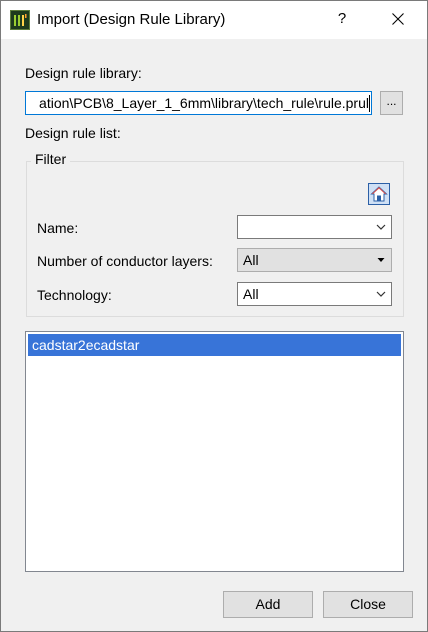 The height and width of the screenshot is (632, 428). Describe the element at coordinates (314, 227) in the screenshot. I see `name-filter-combobox` at that location.